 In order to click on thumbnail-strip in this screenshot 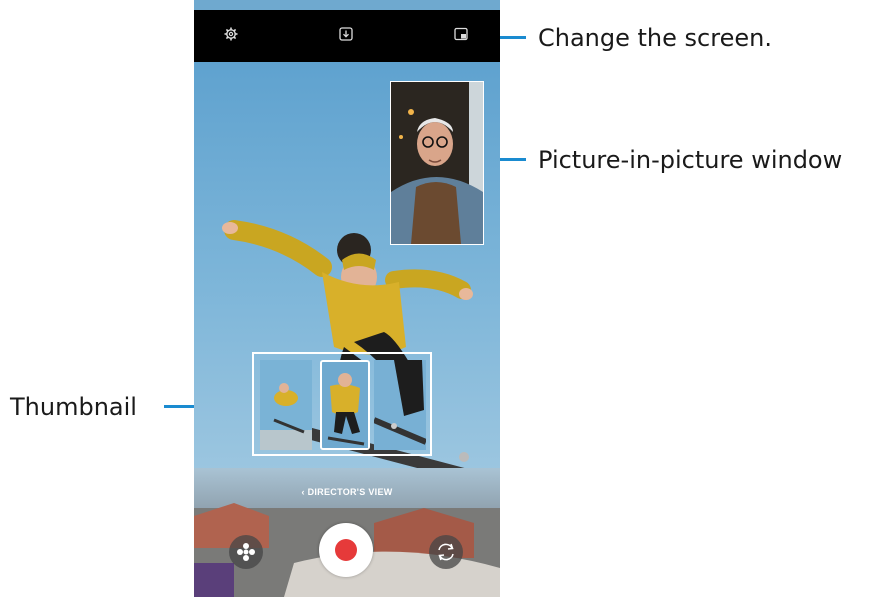, I will do `click(342, 404)`.